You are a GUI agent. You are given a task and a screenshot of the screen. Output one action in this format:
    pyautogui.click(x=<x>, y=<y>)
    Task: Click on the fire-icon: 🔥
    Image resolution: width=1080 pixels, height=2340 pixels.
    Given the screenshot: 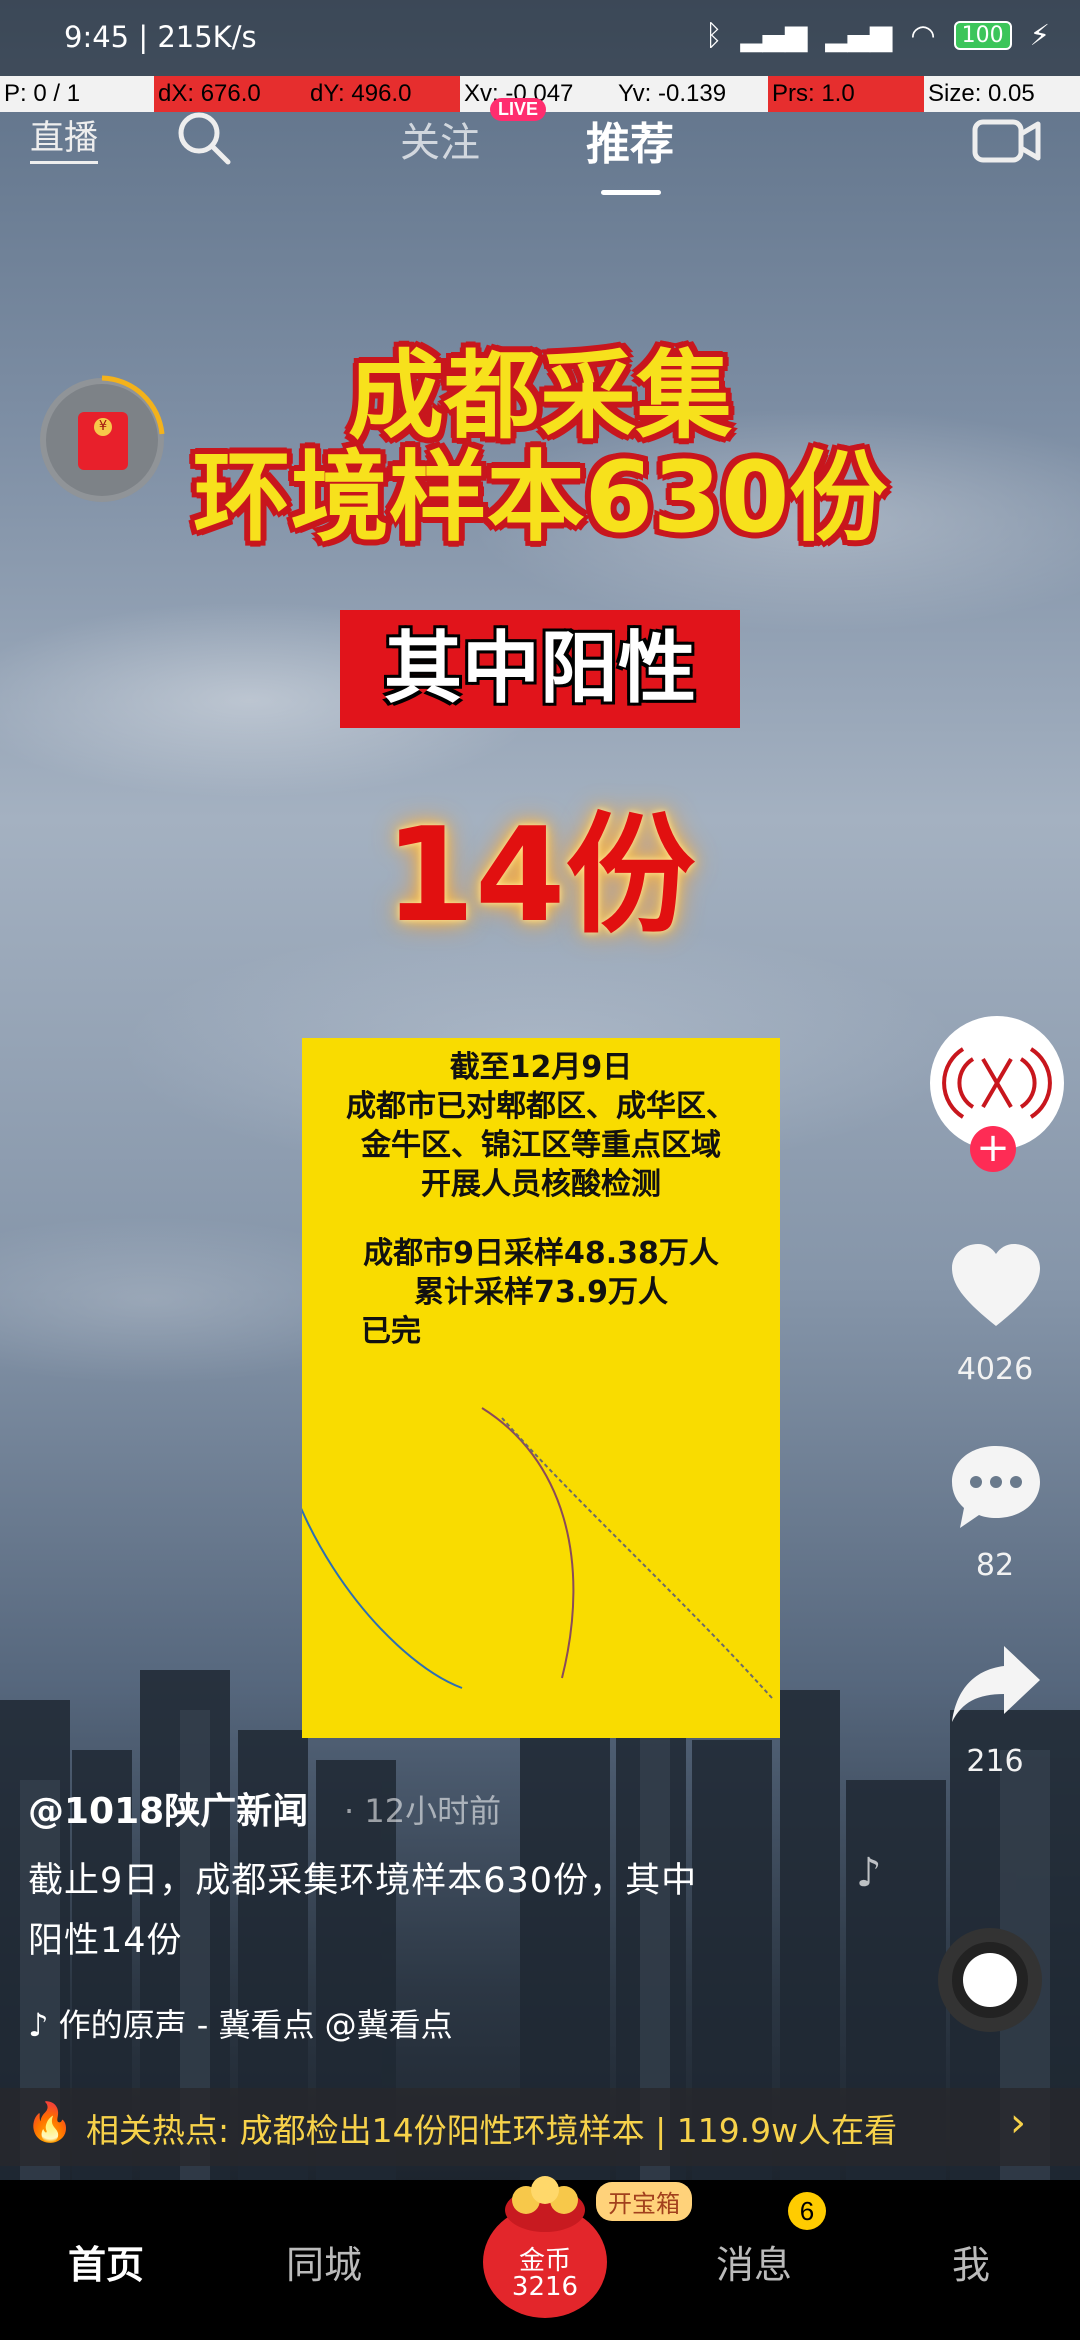 What is the action you would take?
    pyautogui.click(x=50, y=2122)
    